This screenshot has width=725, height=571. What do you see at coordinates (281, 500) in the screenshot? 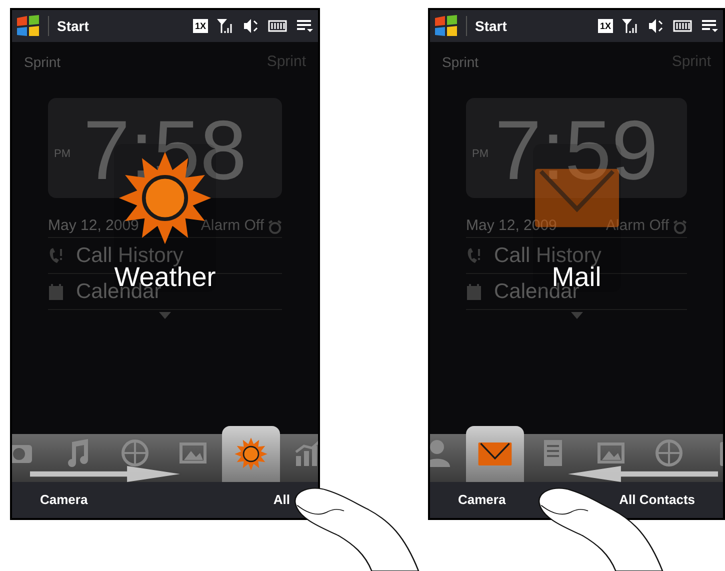
I see `softkey: All` at bounding box center [281, 500].